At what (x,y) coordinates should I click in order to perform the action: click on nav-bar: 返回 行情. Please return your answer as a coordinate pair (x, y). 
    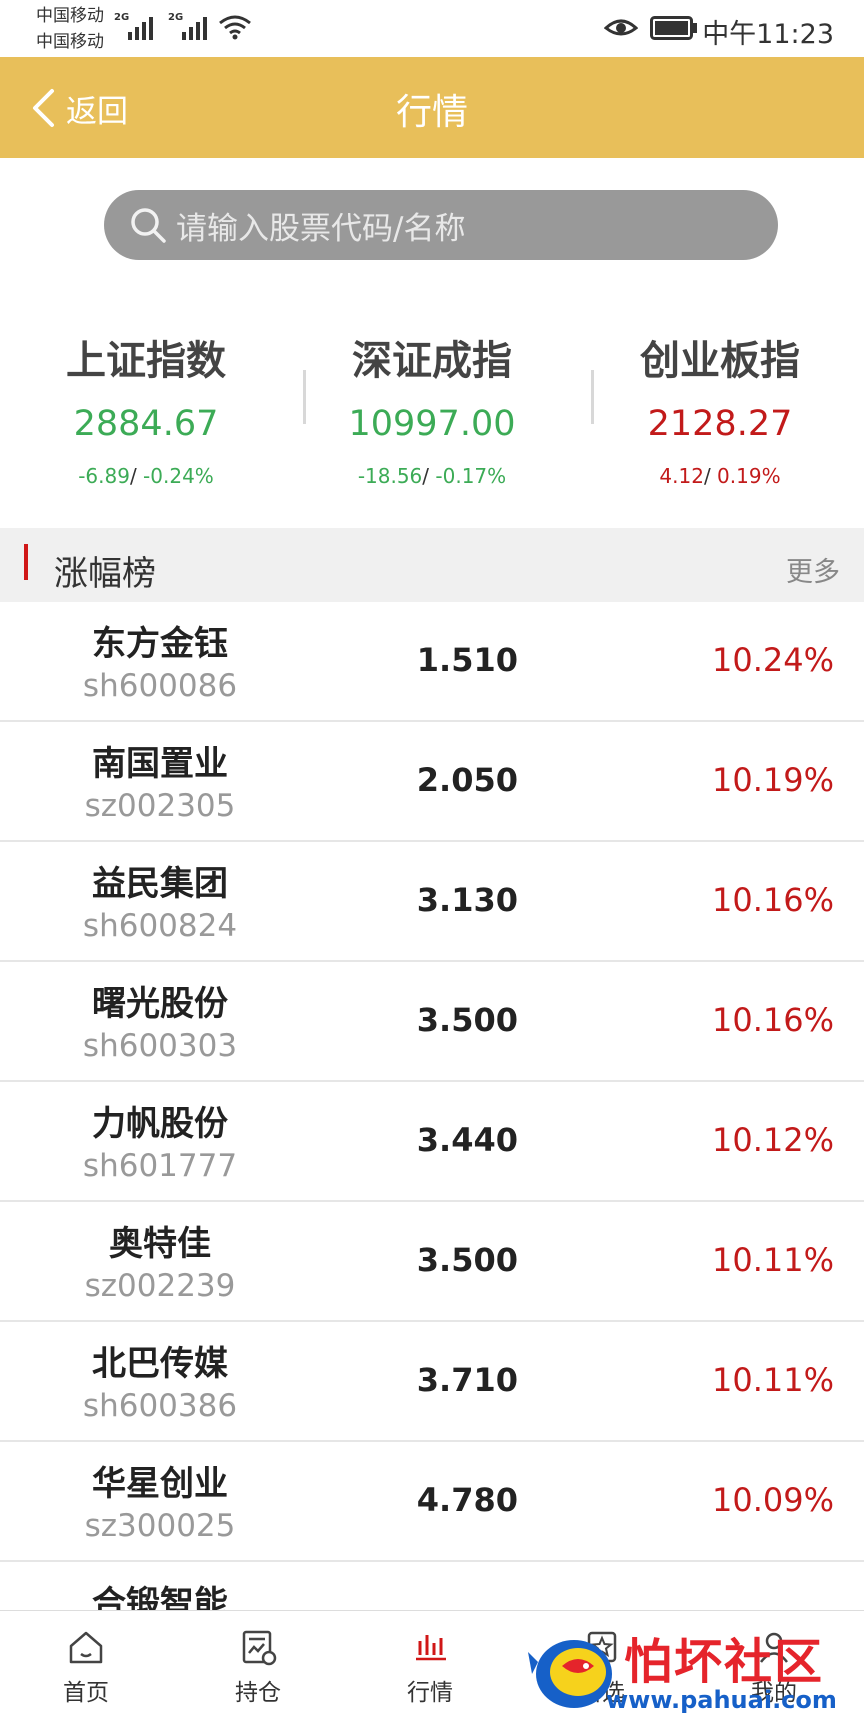
    Looking at the image, I should click on (432, 107).